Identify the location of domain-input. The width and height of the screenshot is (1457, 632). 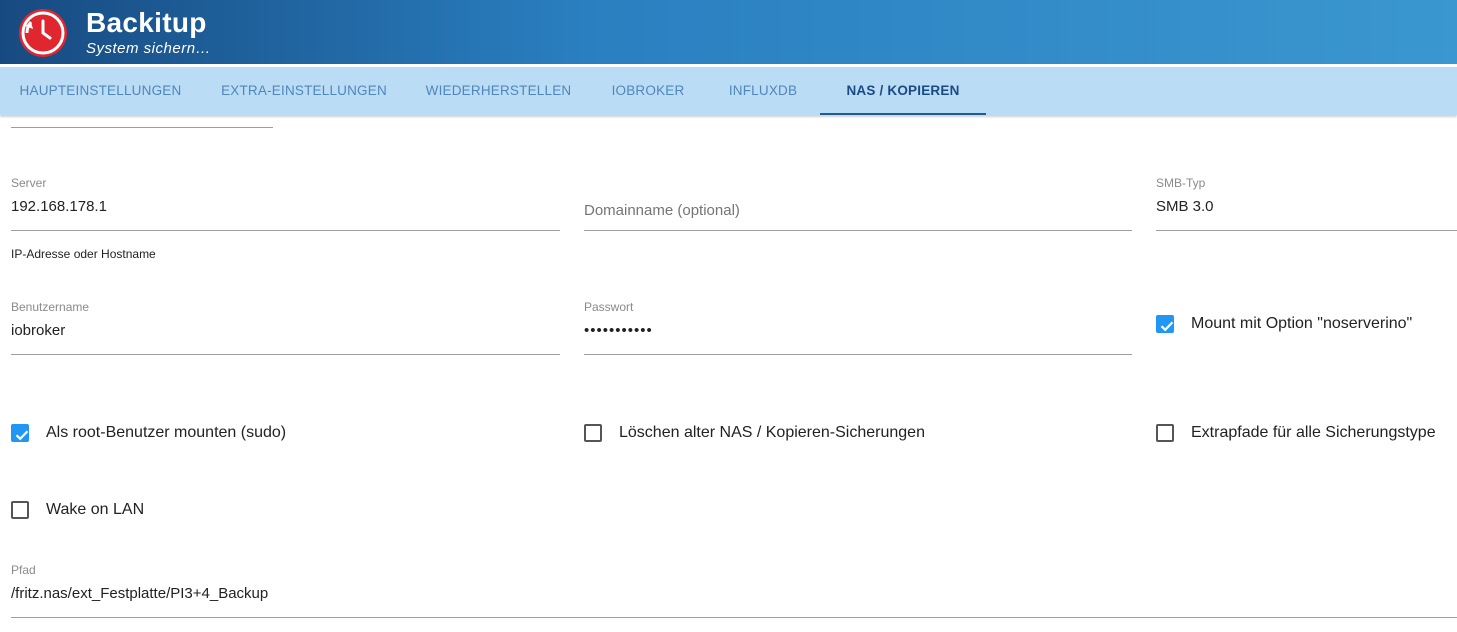
(858, 210).